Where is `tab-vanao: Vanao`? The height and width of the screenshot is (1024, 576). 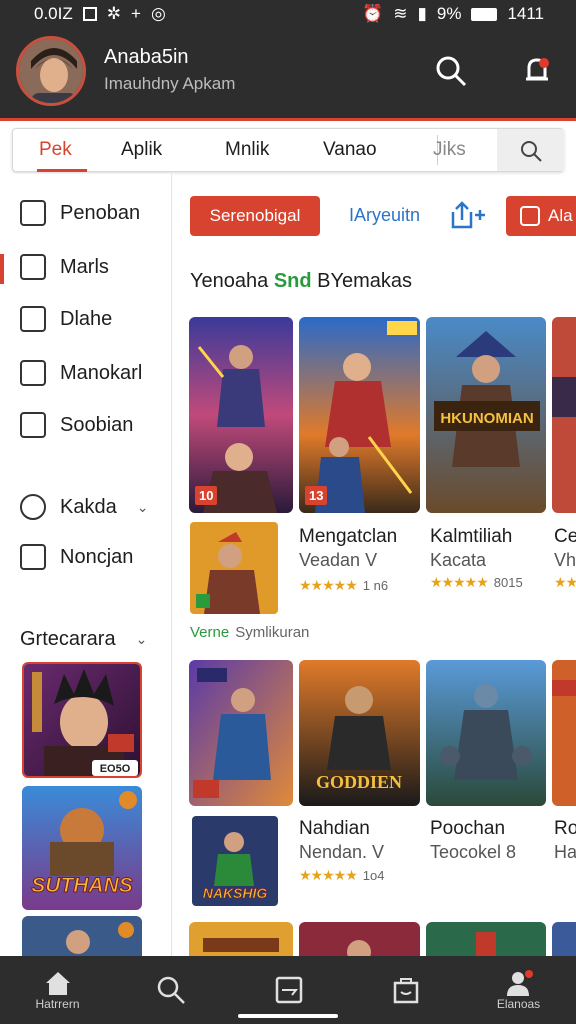 tab-vanao: Vanao is located at coordinates (350, 150).